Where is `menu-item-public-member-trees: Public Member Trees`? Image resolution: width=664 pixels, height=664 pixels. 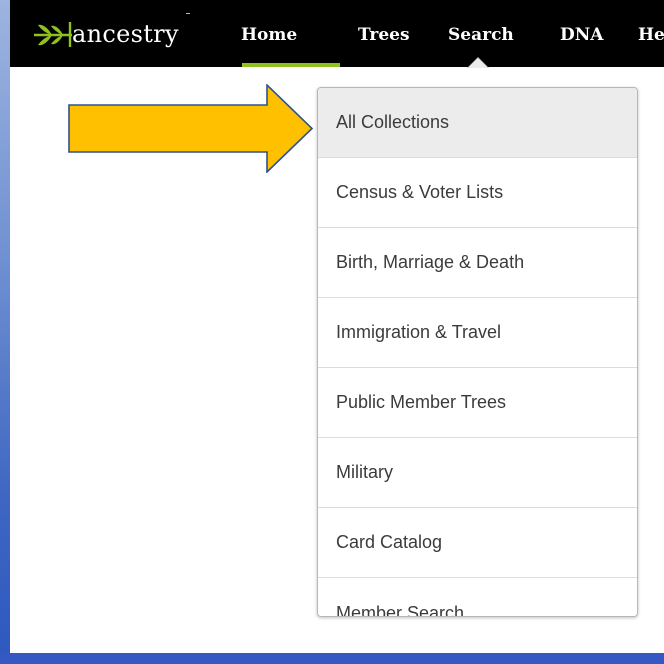
menu-item-public-member-trees: Public Member Trees is located at coordinates (477, 403).